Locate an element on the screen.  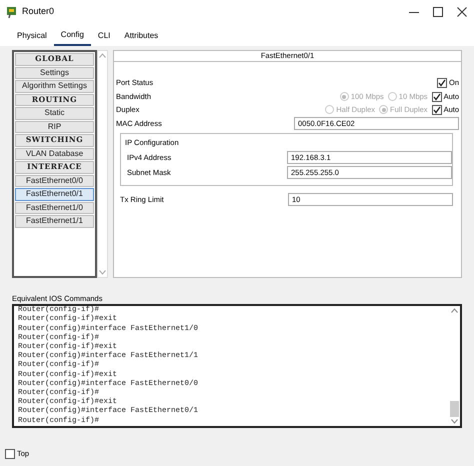
sidebar-item: FastEthernet1/0 is located at coordinates (54, 208).